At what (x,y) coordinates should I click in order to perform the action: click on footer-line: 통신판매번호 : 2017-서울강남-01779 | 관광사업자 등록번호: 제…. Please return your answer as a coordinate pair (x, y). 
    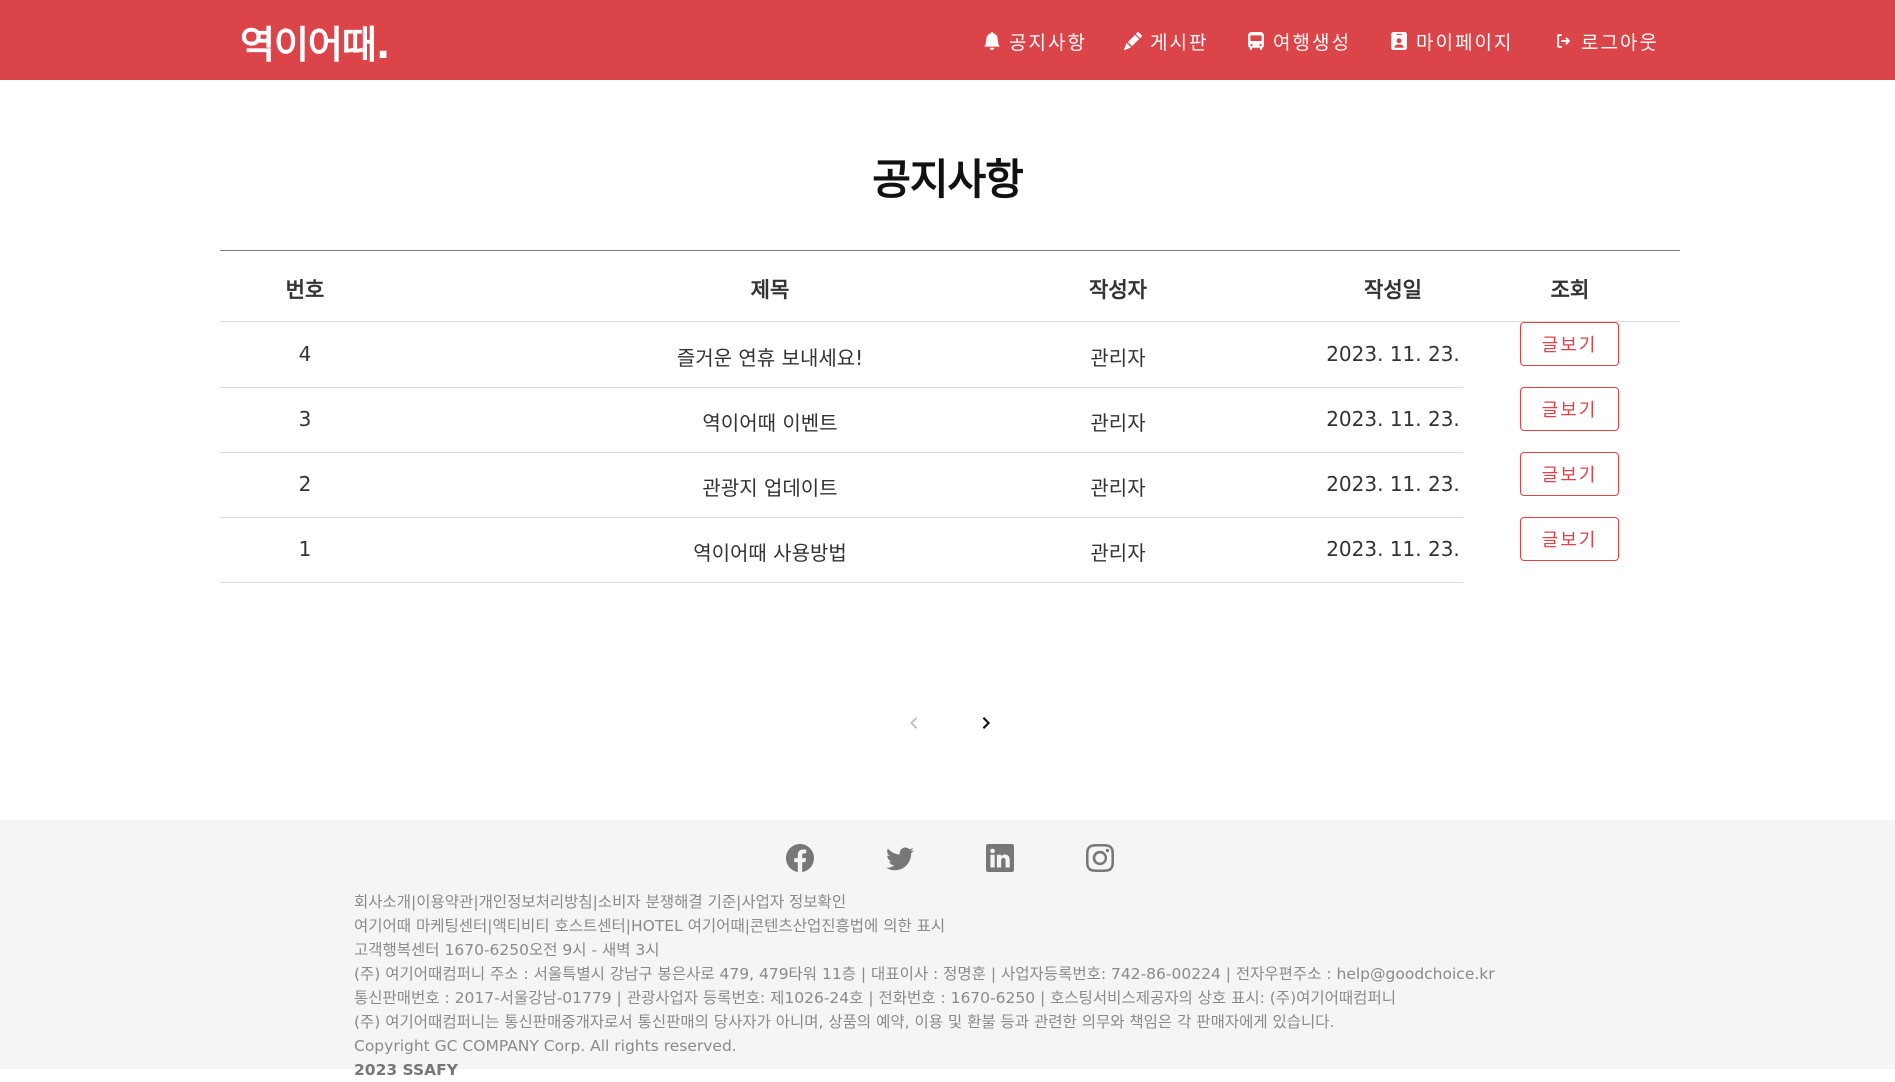
    Looking at the image, I should click on (875, 998).